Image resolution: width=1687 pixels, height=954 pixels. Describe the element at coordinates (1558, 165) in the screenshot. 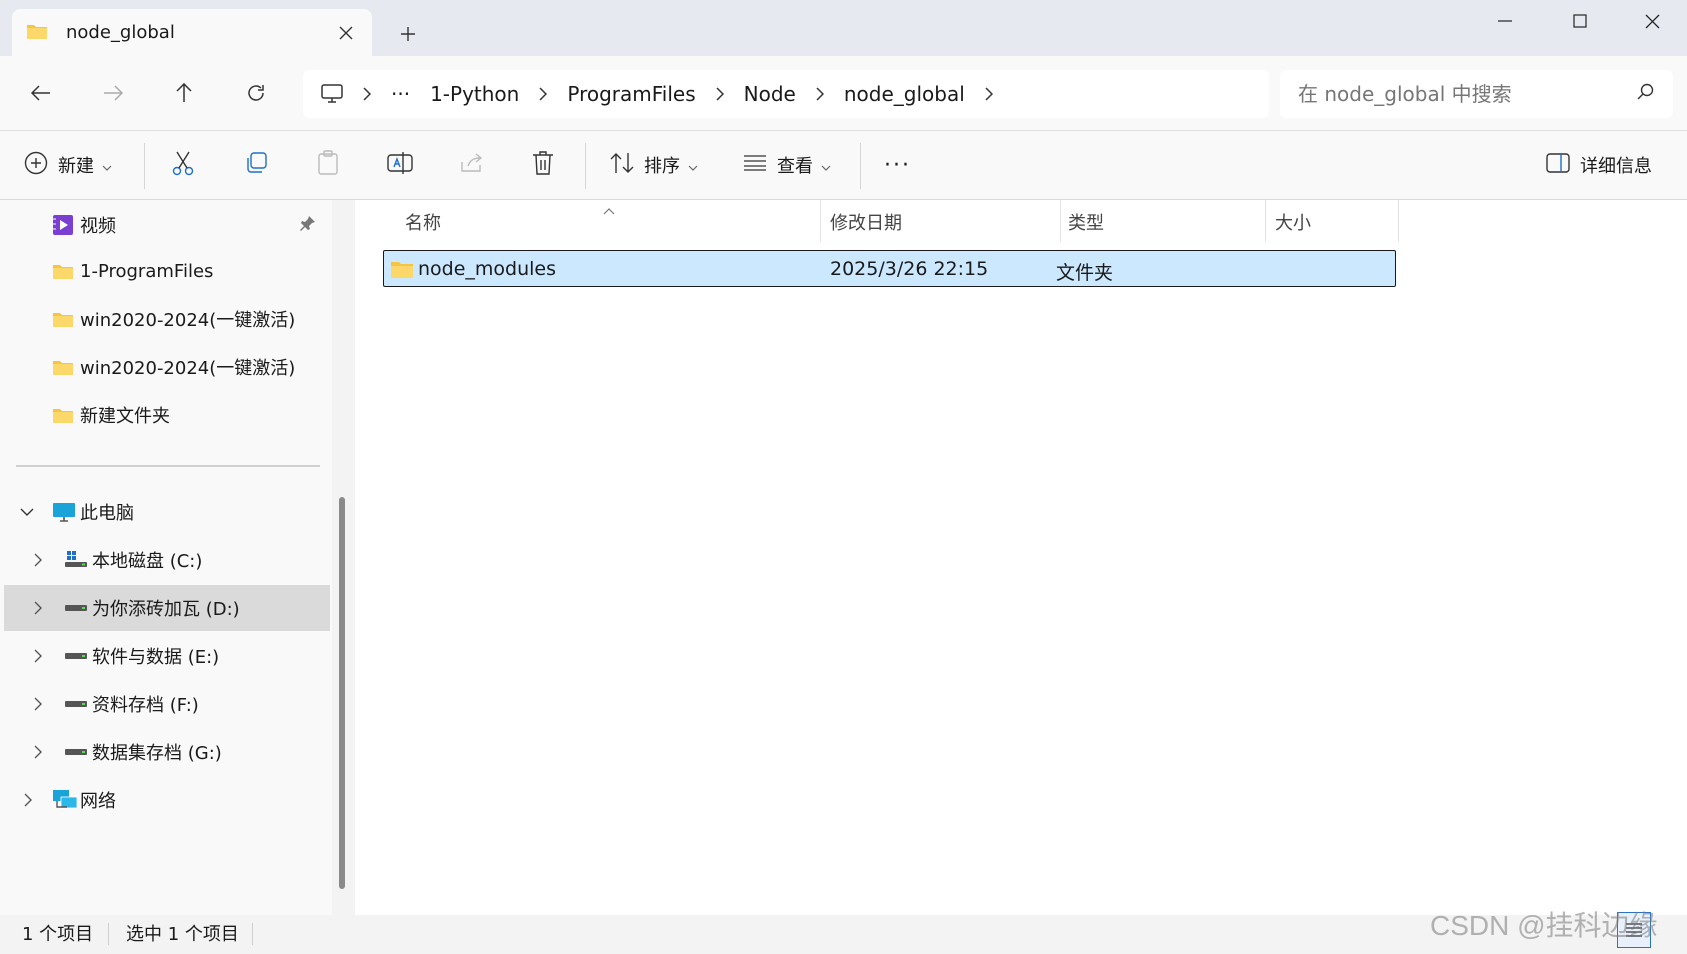

I see `details-pane-icon` at that location.